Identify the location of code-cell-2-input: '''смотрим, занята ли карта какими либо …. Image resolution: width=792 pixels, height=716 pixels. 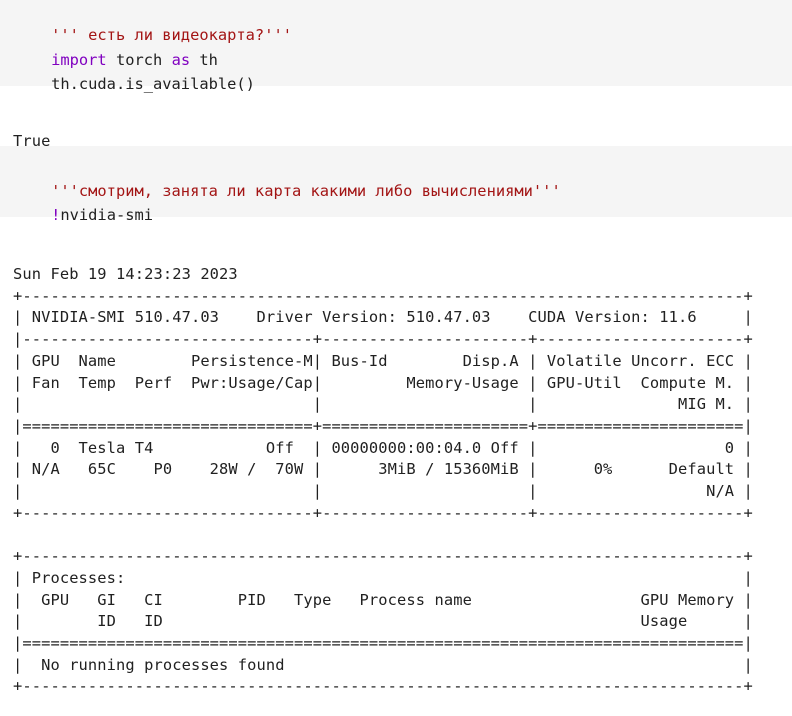
(396, 185).